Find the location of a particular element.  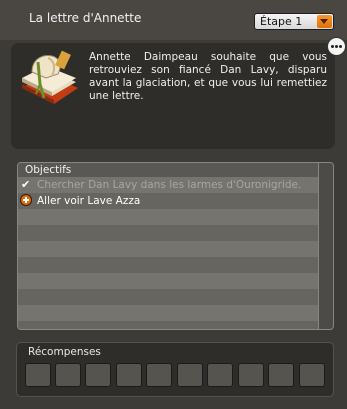

window-header: La lettre d'Annette Étape 1 is located at coordinates (173, 20).